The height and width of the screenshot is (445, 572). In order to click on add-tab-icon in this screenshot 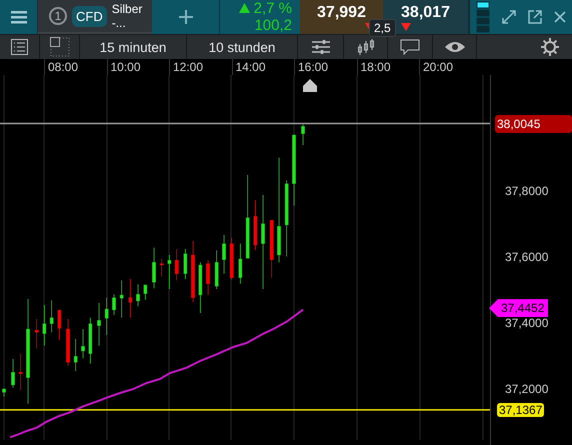, I will do `click(185, 17)`.